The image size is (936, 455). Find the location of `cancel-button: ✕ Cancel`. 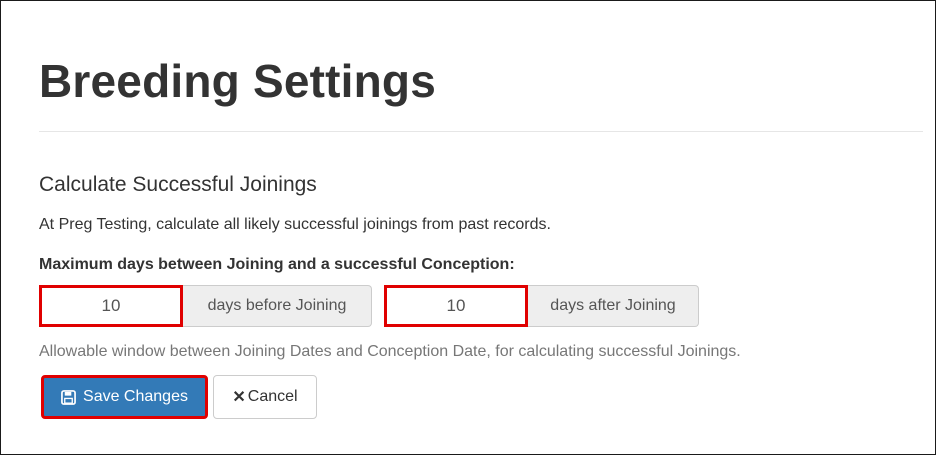

cancel-button: ✕ Cancel is located at coordinates (265, 397).